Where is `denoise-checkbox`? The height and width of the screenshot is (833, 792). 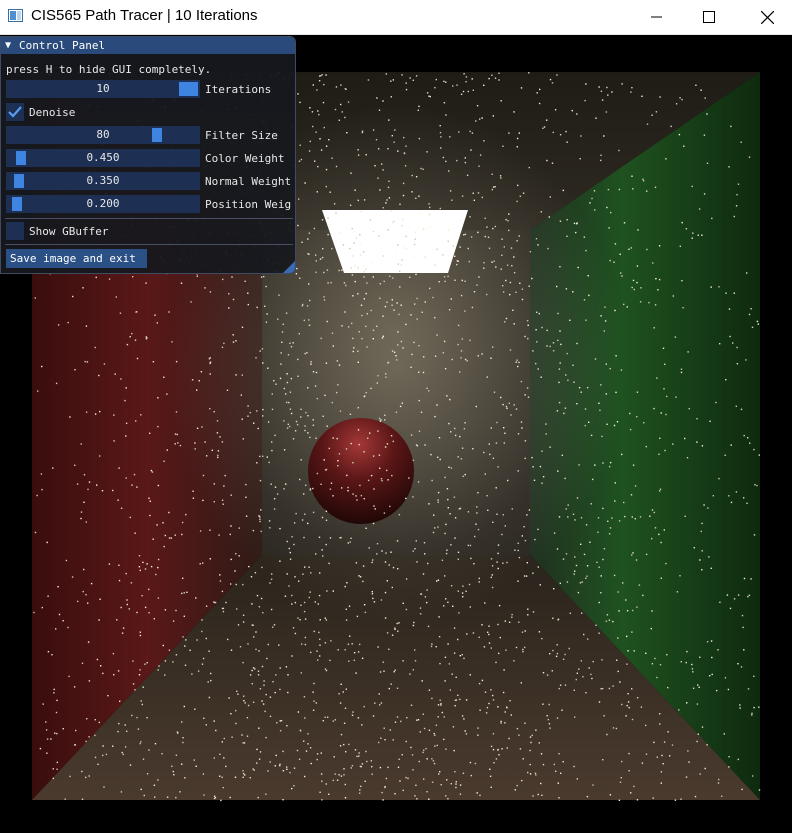 denoise-checkbox is located at coordinates (15, 112).